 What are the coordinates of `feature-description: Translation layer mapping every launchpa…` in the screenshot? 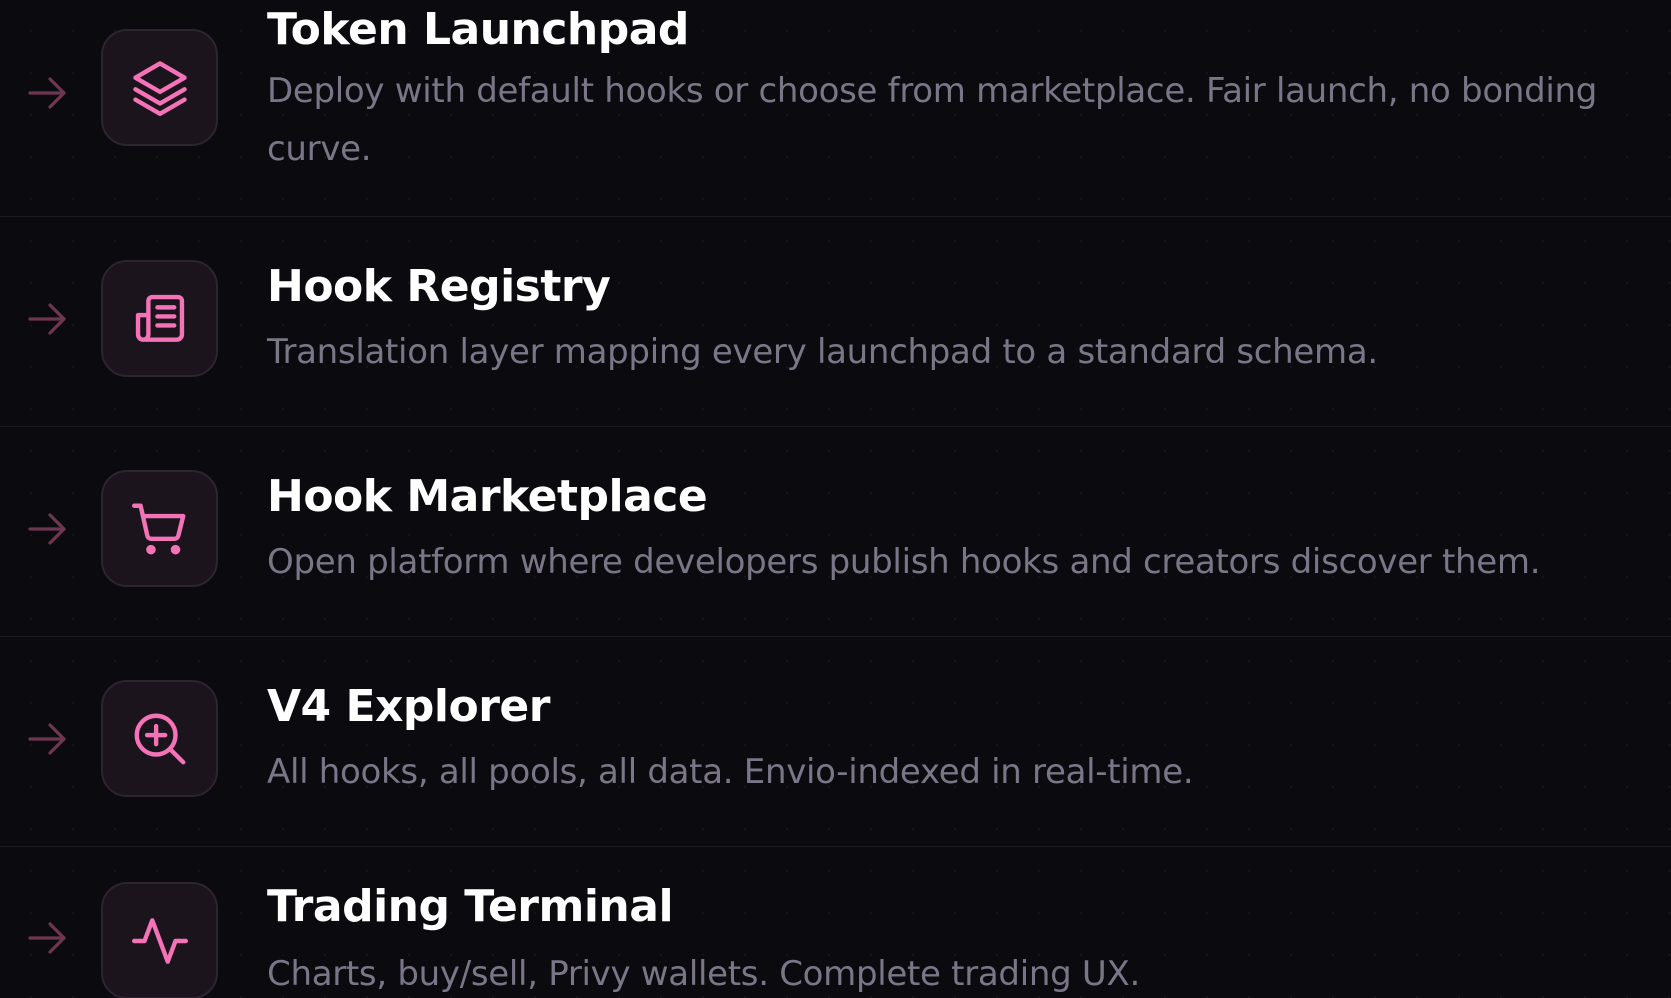 It's located at (822, 352).